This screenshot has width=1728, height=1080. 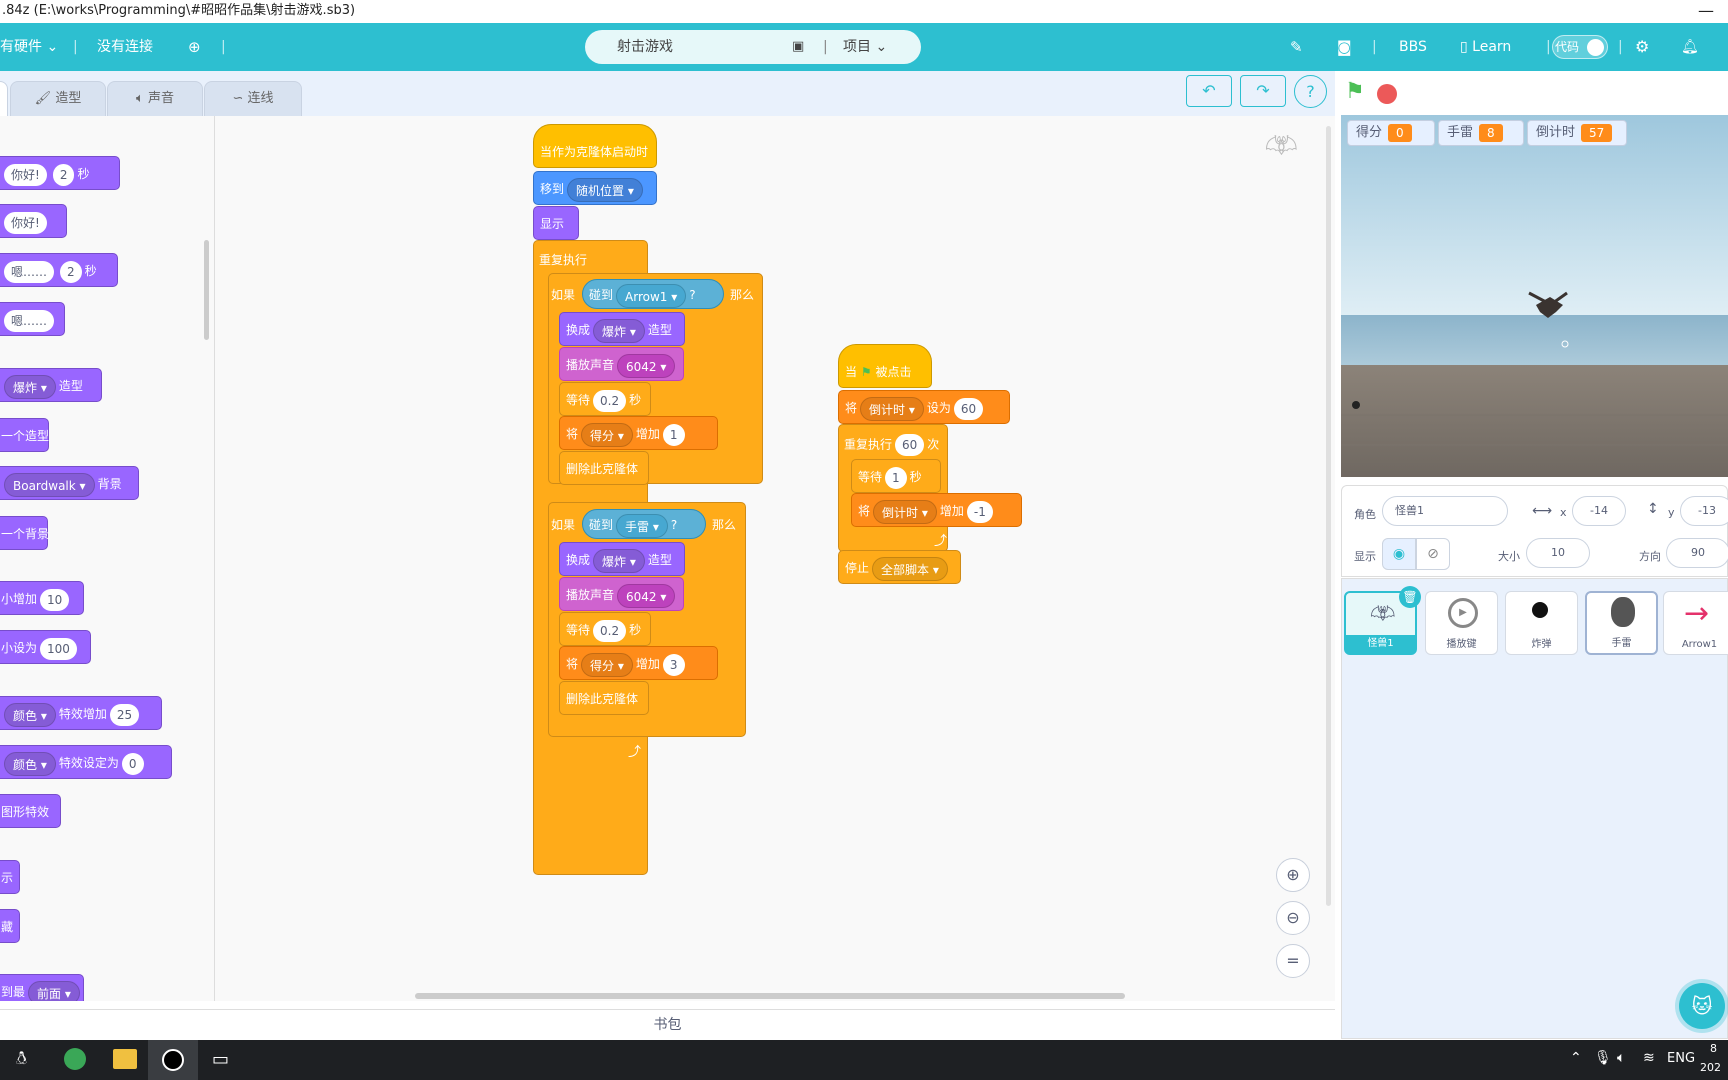 I want to click on tab-costume: 🖌︎ 造型, so click(x=58, y=98).